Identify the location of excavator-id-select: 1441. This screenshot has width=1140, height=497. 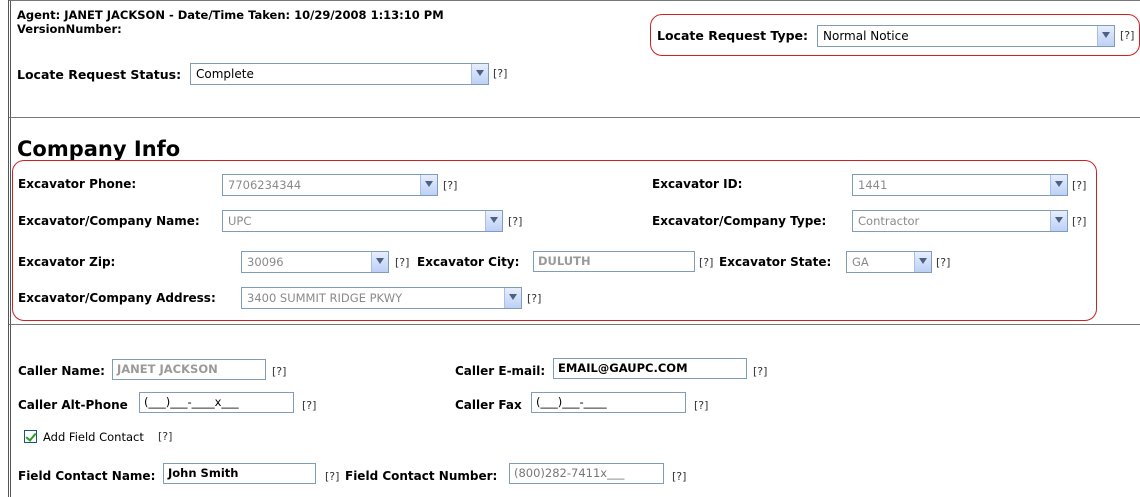
(960, 185).